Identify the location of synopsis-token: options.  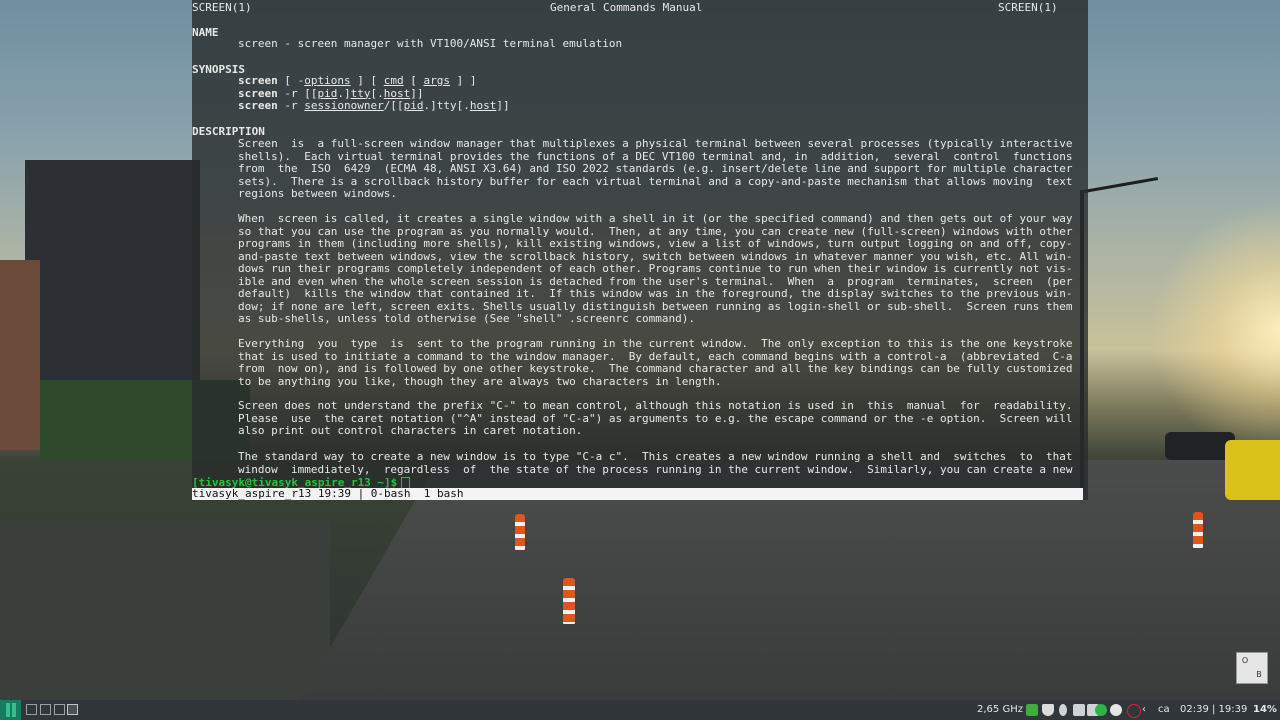
(327, 80).